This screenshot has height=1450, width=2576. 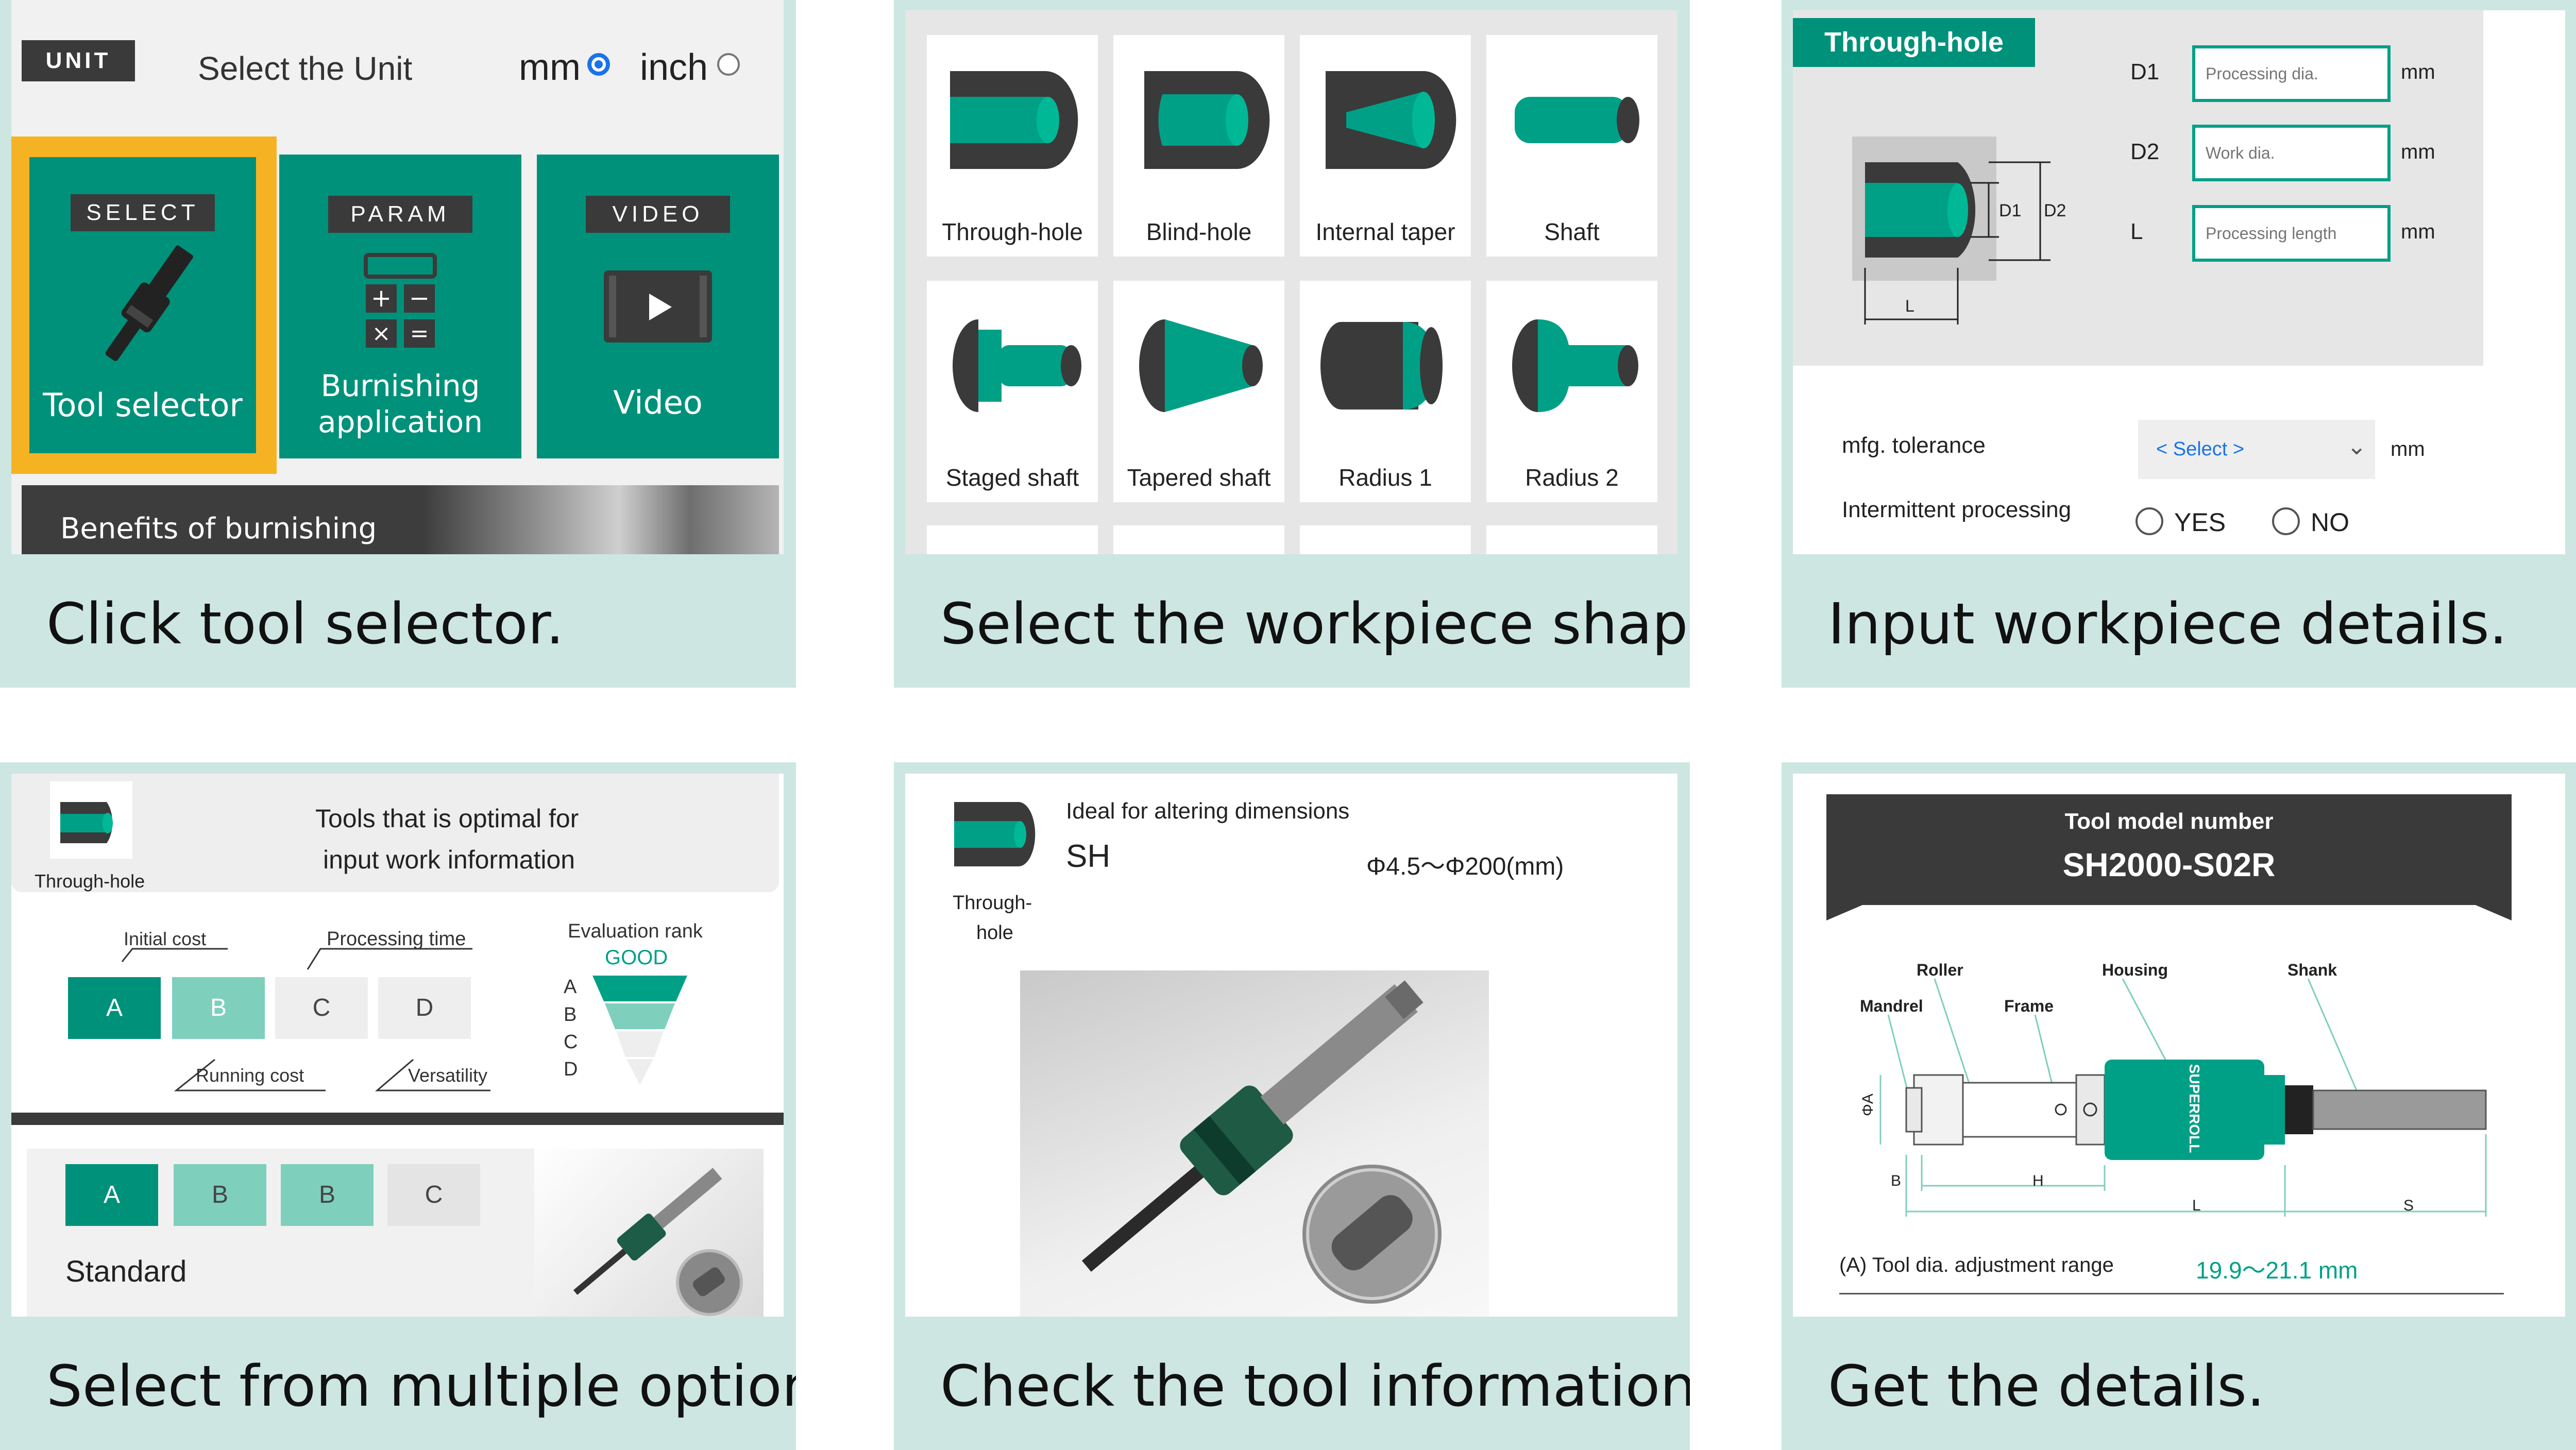 I want to click on shaft-icon, so click(x=1577, y=120).